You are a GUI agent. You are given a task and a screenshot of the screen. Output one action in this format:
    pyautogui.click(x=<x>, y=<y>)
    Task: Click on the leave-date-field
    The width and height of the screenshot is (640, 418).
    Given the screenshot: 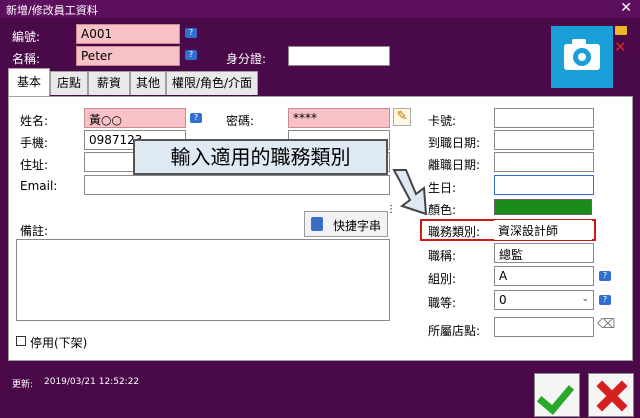 What is the action you would take?
    pyautogui.click(x=544, y=162)
    